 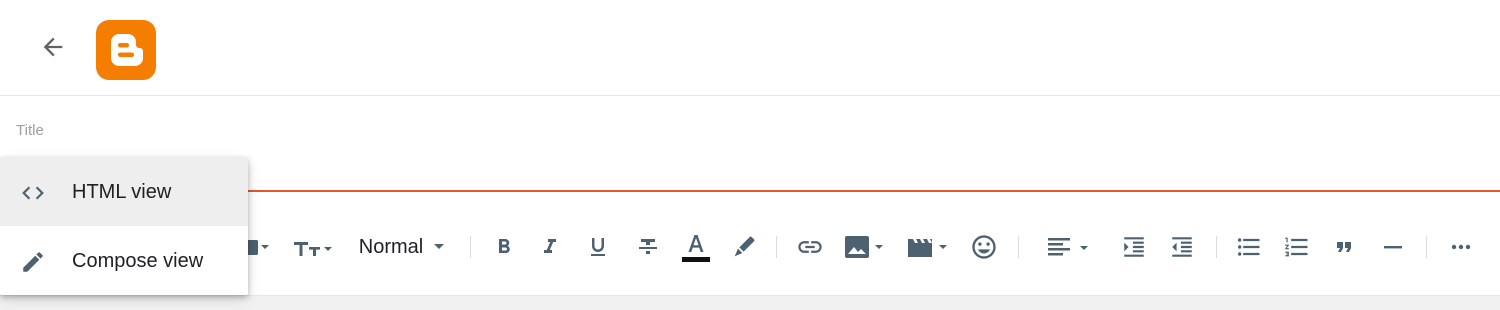 I want to click on text-color-icon, so click(x=696, y=247).